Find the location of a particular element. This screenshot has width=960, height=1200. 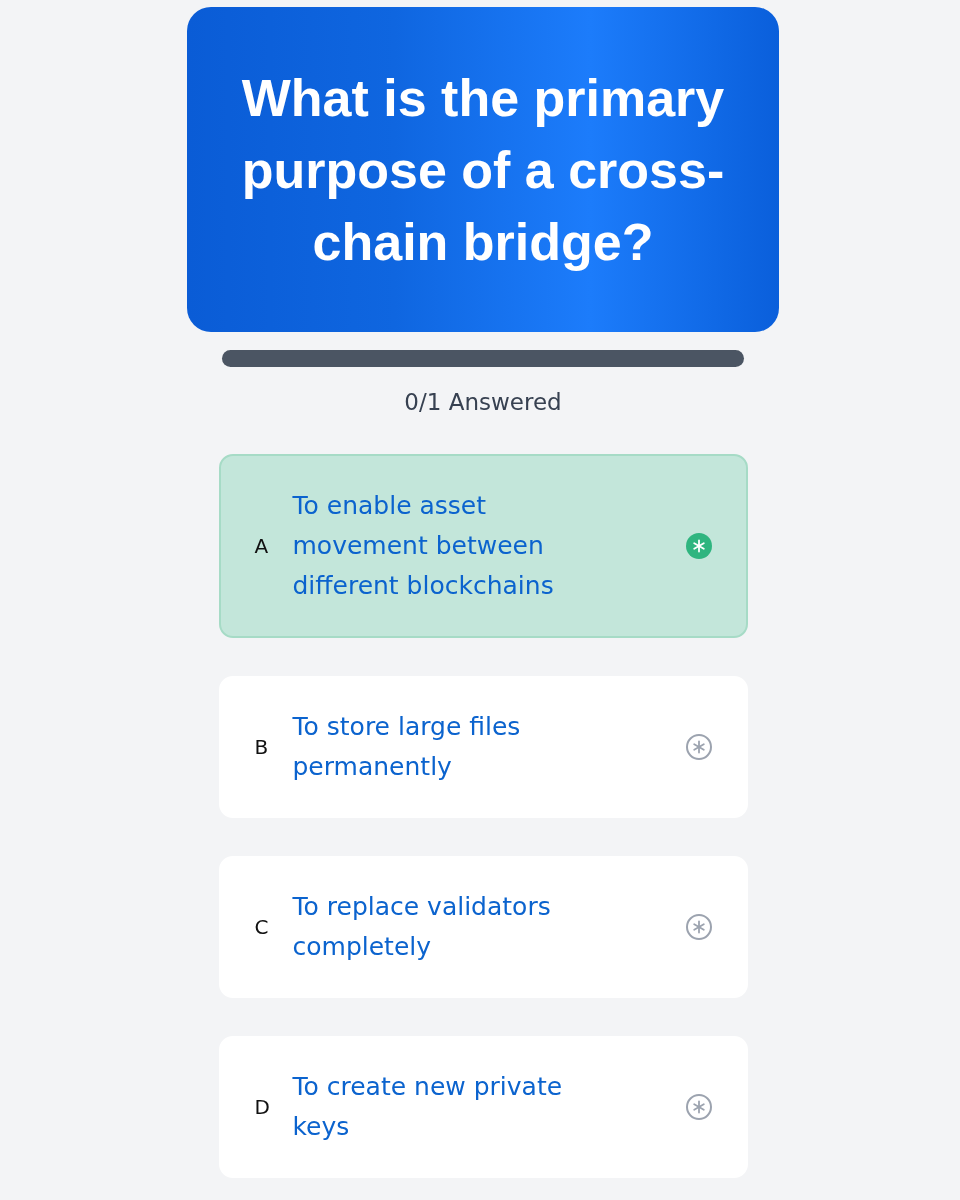

answer-option: C To replace validators completely is located at coordinates (483, 927).